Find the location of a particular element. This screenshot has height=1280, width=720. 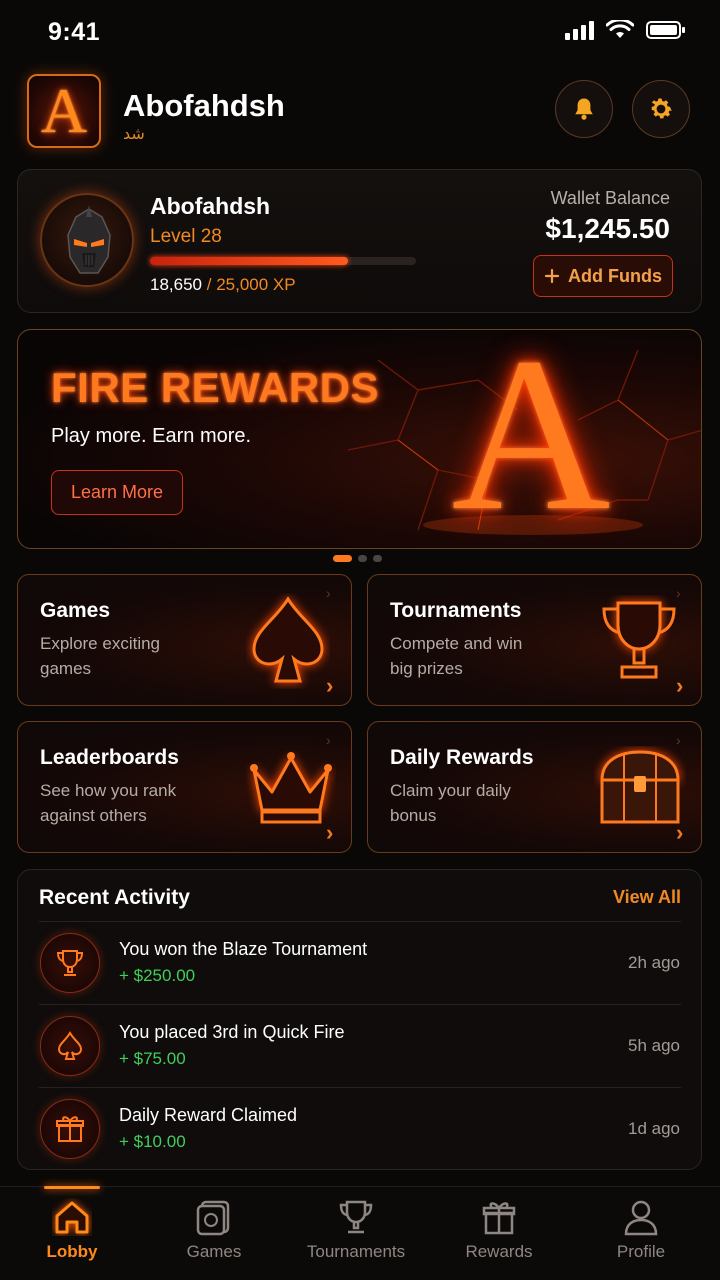

wallet-label: Wallet Balance is located at coordinates (610, 198).